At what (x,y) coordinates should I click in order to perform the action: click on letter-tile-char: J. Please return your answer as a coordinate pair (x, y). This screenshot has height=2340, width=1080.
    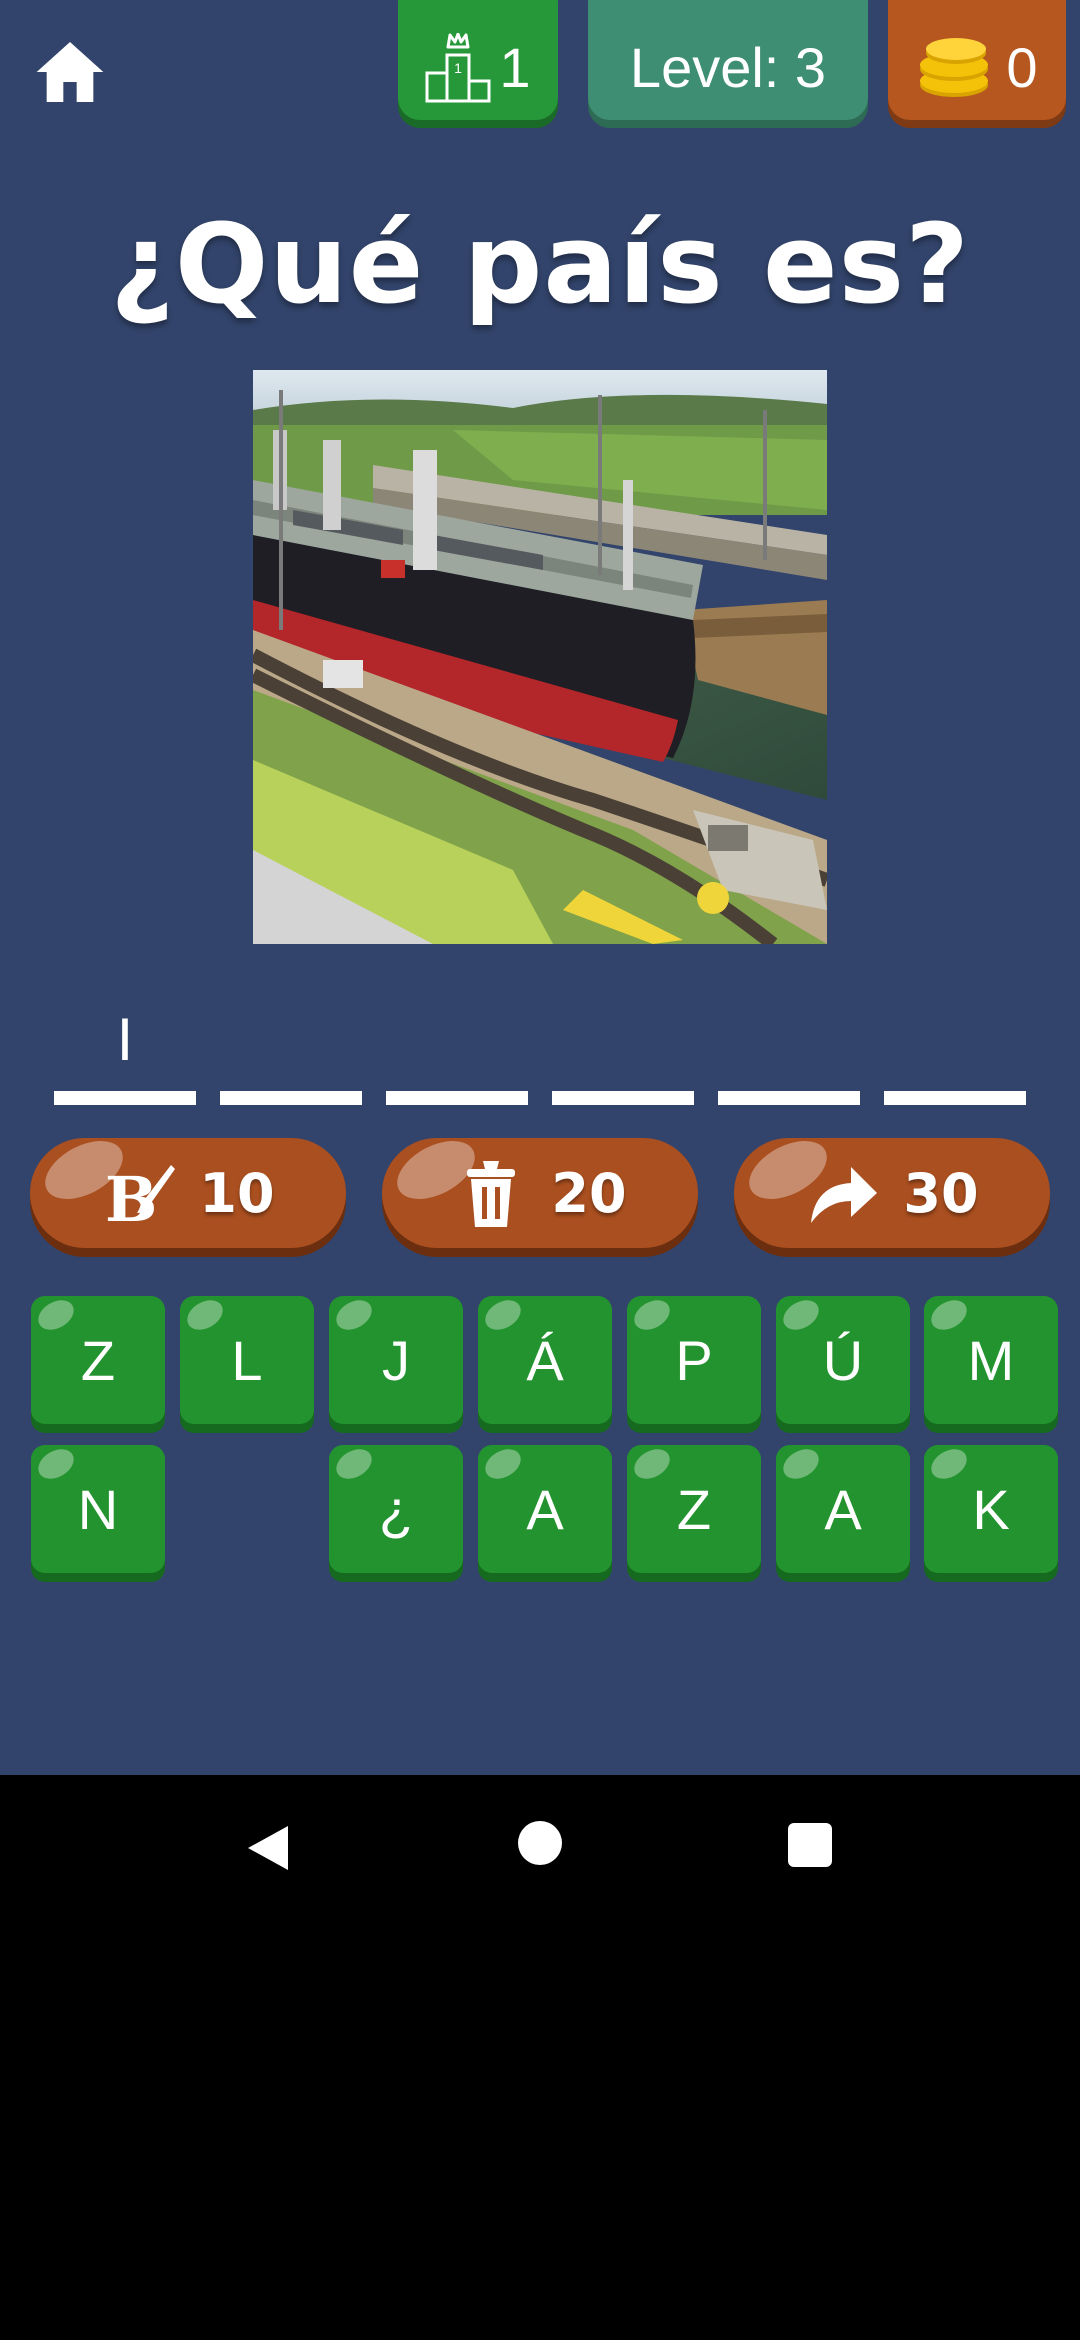
    Looking at the image, I should click on (396, 1360).